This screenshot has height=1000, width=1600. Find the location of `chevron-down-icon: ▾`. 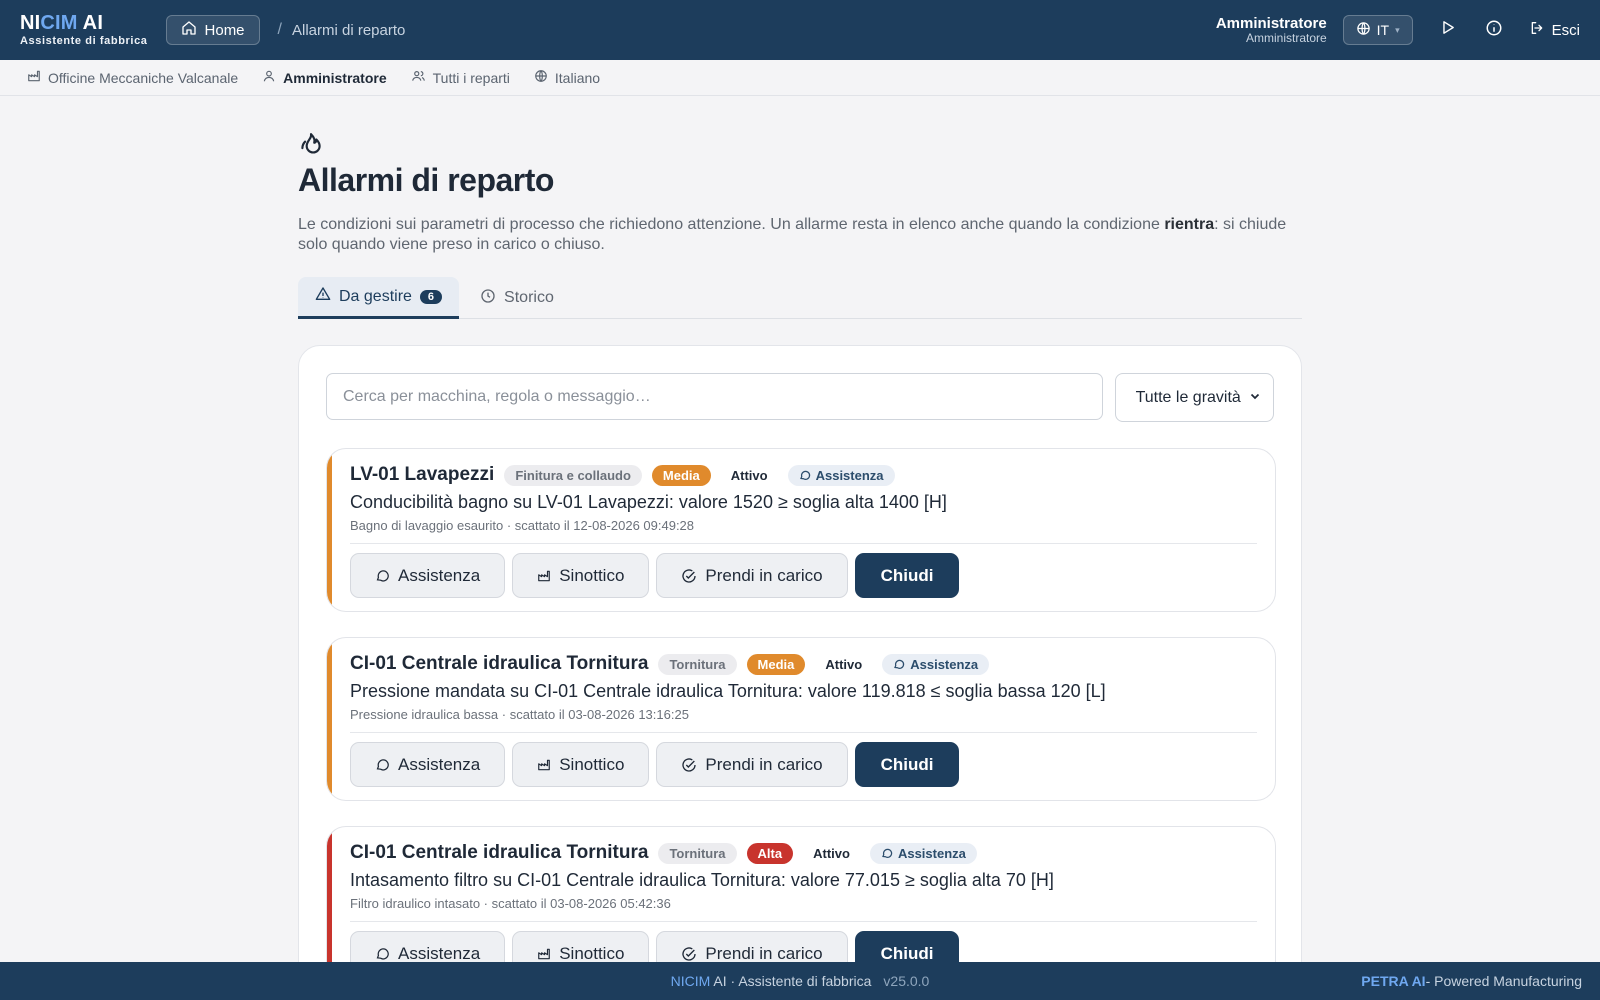

chevron-down-icon: ▾ is located at coordinates (1397, 29).